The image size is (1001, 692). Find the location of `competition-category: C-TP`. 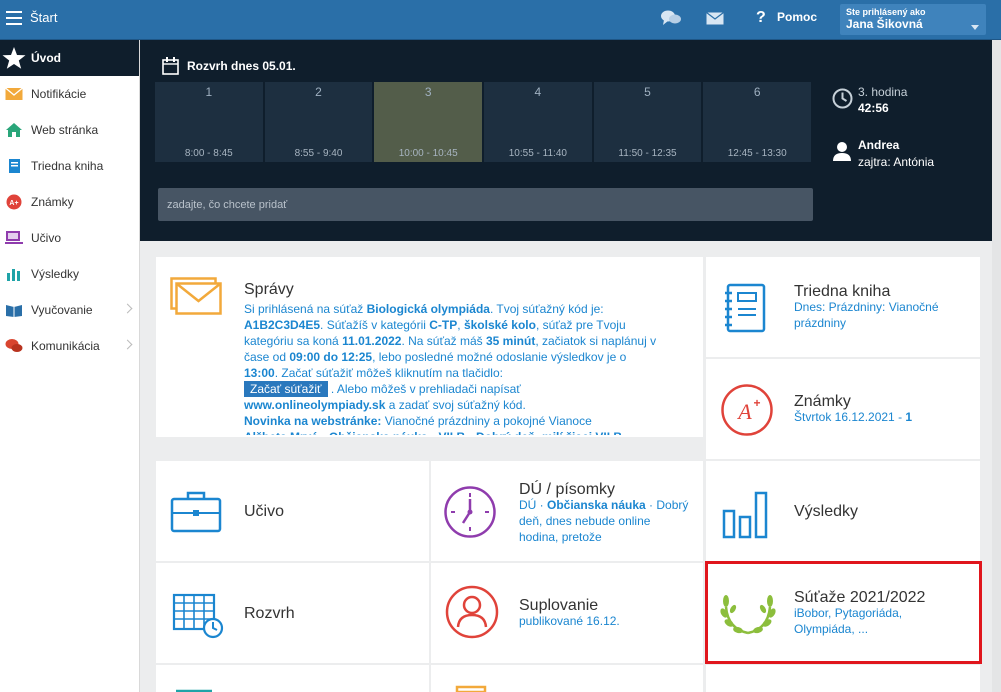

competition-category: C-TP is located at coordinates (443, 325).